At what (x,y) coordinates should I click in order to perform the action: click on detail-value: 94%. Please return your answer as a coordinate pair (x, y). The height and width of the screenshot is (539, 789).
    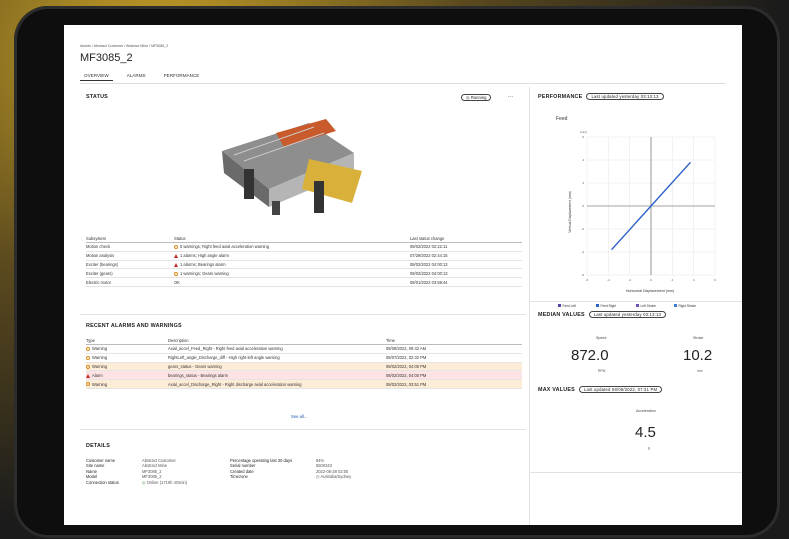
    Looking at the image, I should click on (320, 460).